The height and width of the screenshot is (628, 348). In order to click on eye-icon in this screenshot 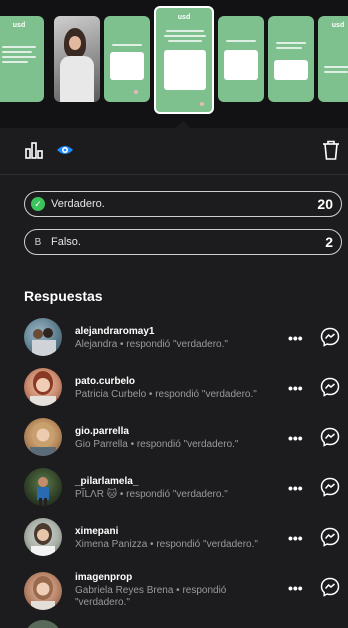, I will do `click(65, 152)`.